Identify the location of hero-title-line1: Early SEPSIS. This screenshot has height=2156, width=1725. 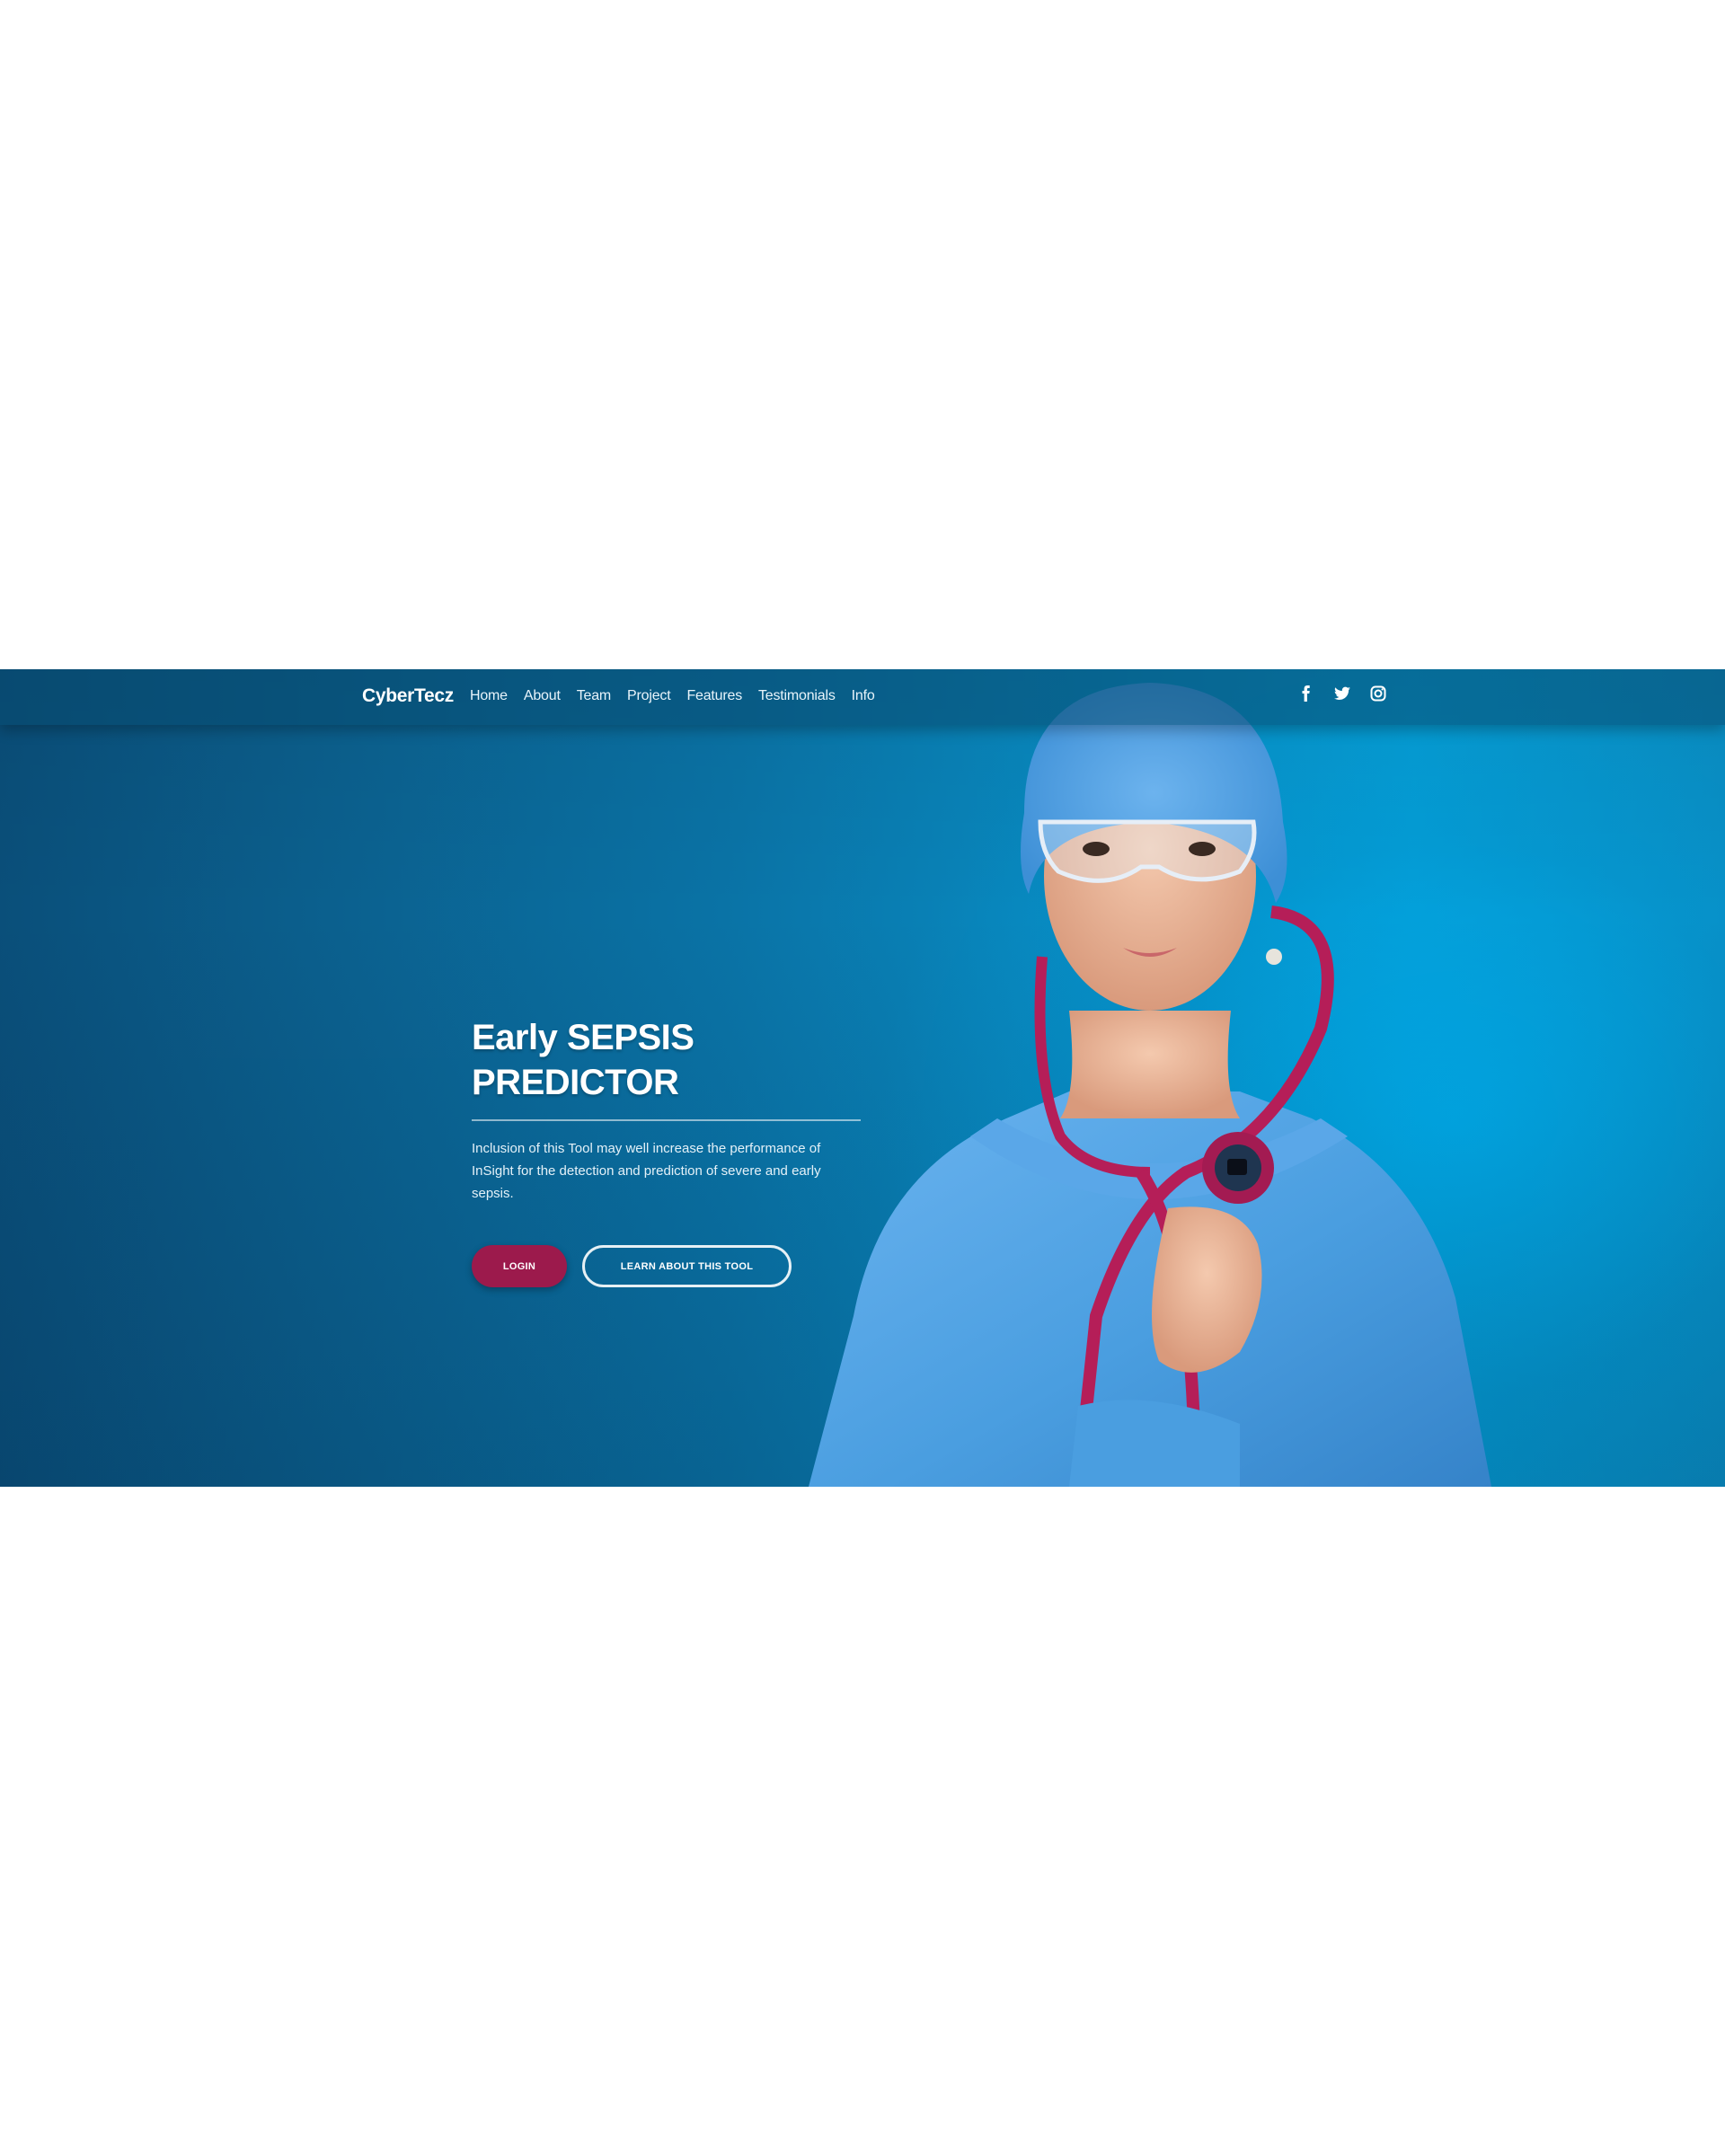
(583, 1037).